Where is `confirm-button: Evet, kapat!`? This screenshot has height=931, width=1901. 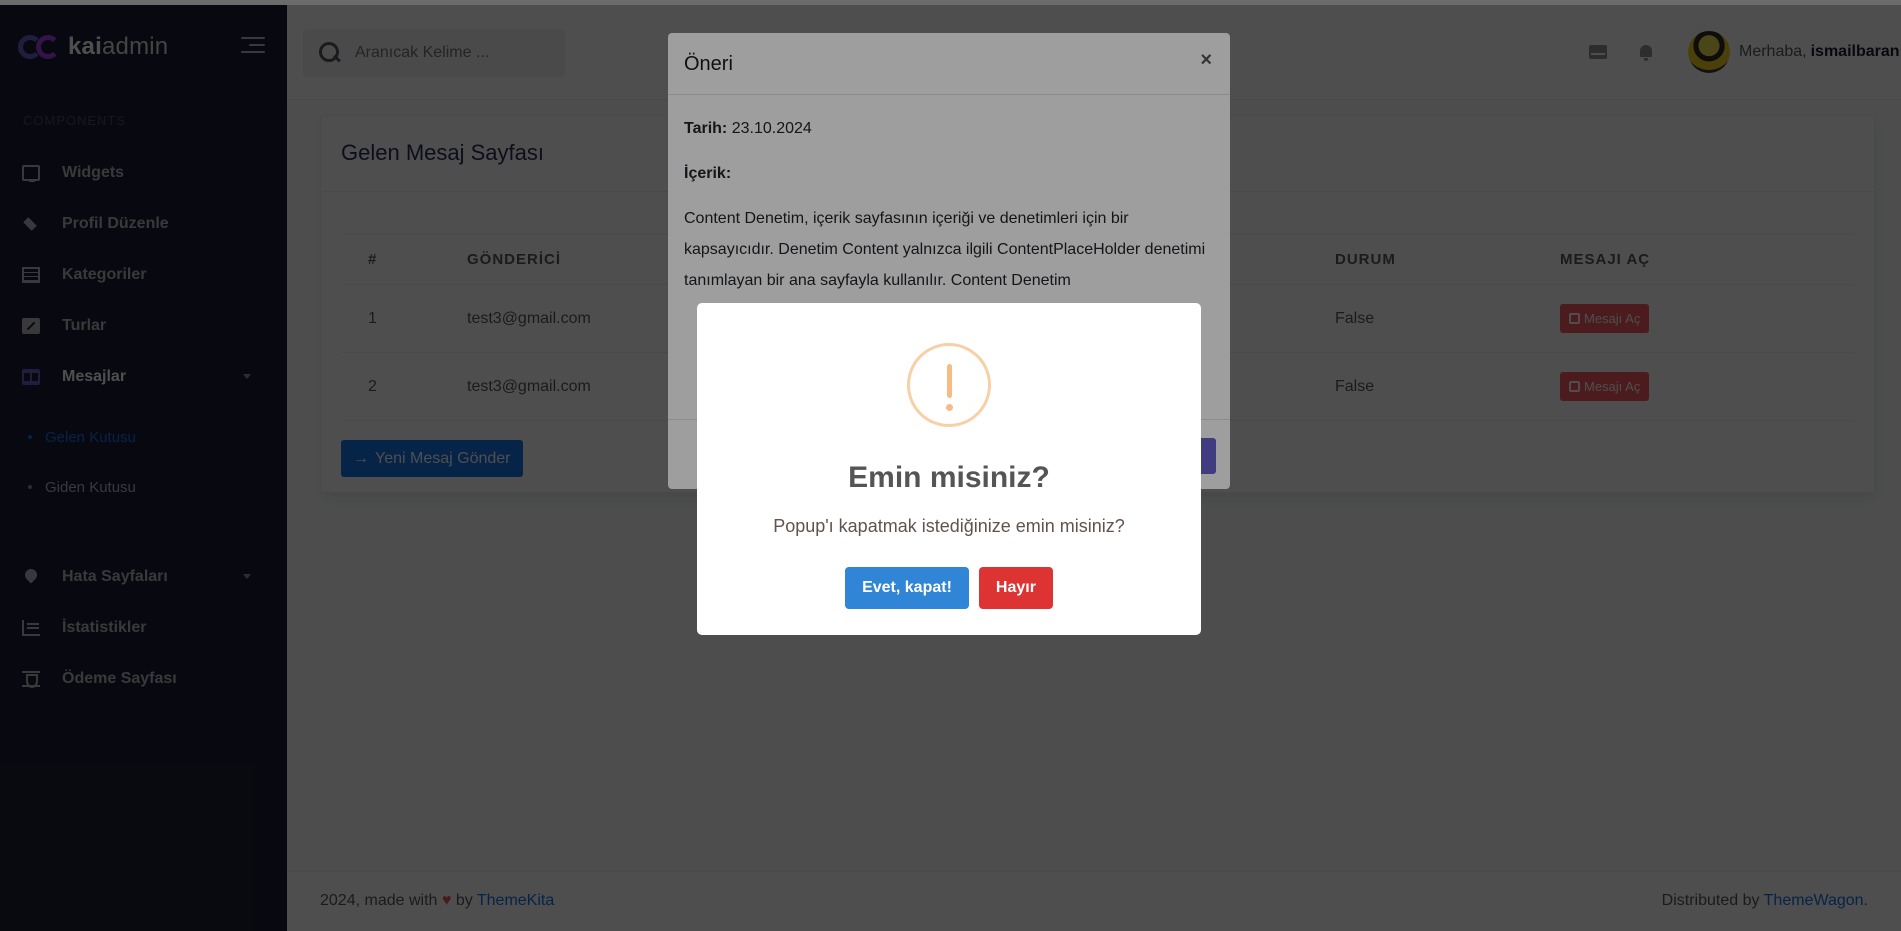 confirm-button: Evet, kapat! is located at coordinates (907, 588).